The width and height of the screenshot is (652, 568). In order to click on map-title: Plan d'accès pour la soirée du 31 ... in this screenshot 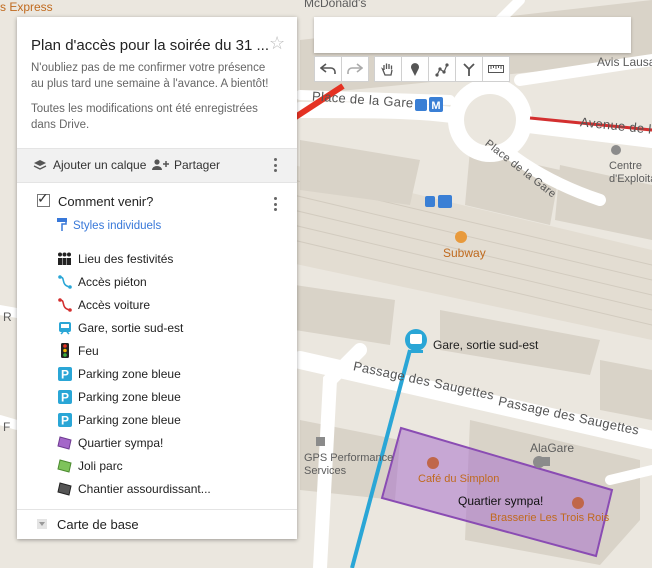, I will do `click(150, 45)`.